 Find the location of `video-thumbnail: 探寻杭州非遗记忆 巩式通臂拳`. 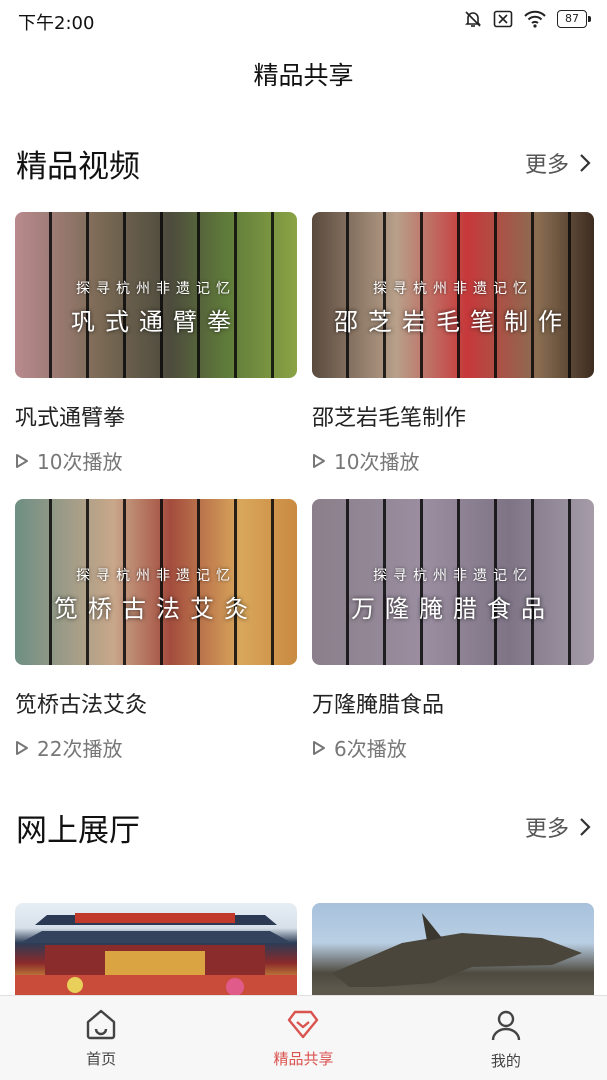

video-thumbnail: 探寻杭州非遗记忆 巩式通臂拳 is located at coordinates (156, 295).